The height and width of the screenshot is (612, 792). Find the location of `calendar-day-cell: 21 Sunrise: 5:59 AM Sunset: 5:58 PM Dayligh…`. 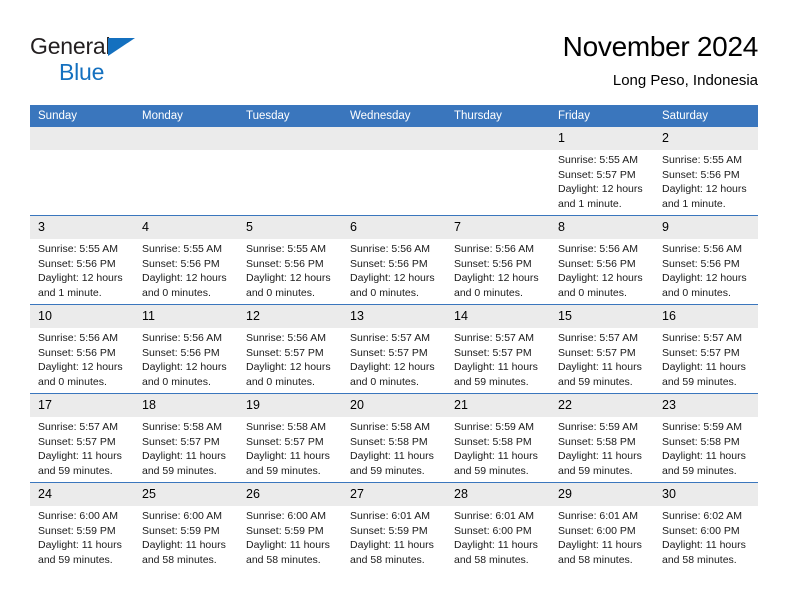

calendar-day-cell: 21 Sunrise: 5:59 AM Sunset: 5:58 PM Dayligh… is located at coordinates (498, 438).